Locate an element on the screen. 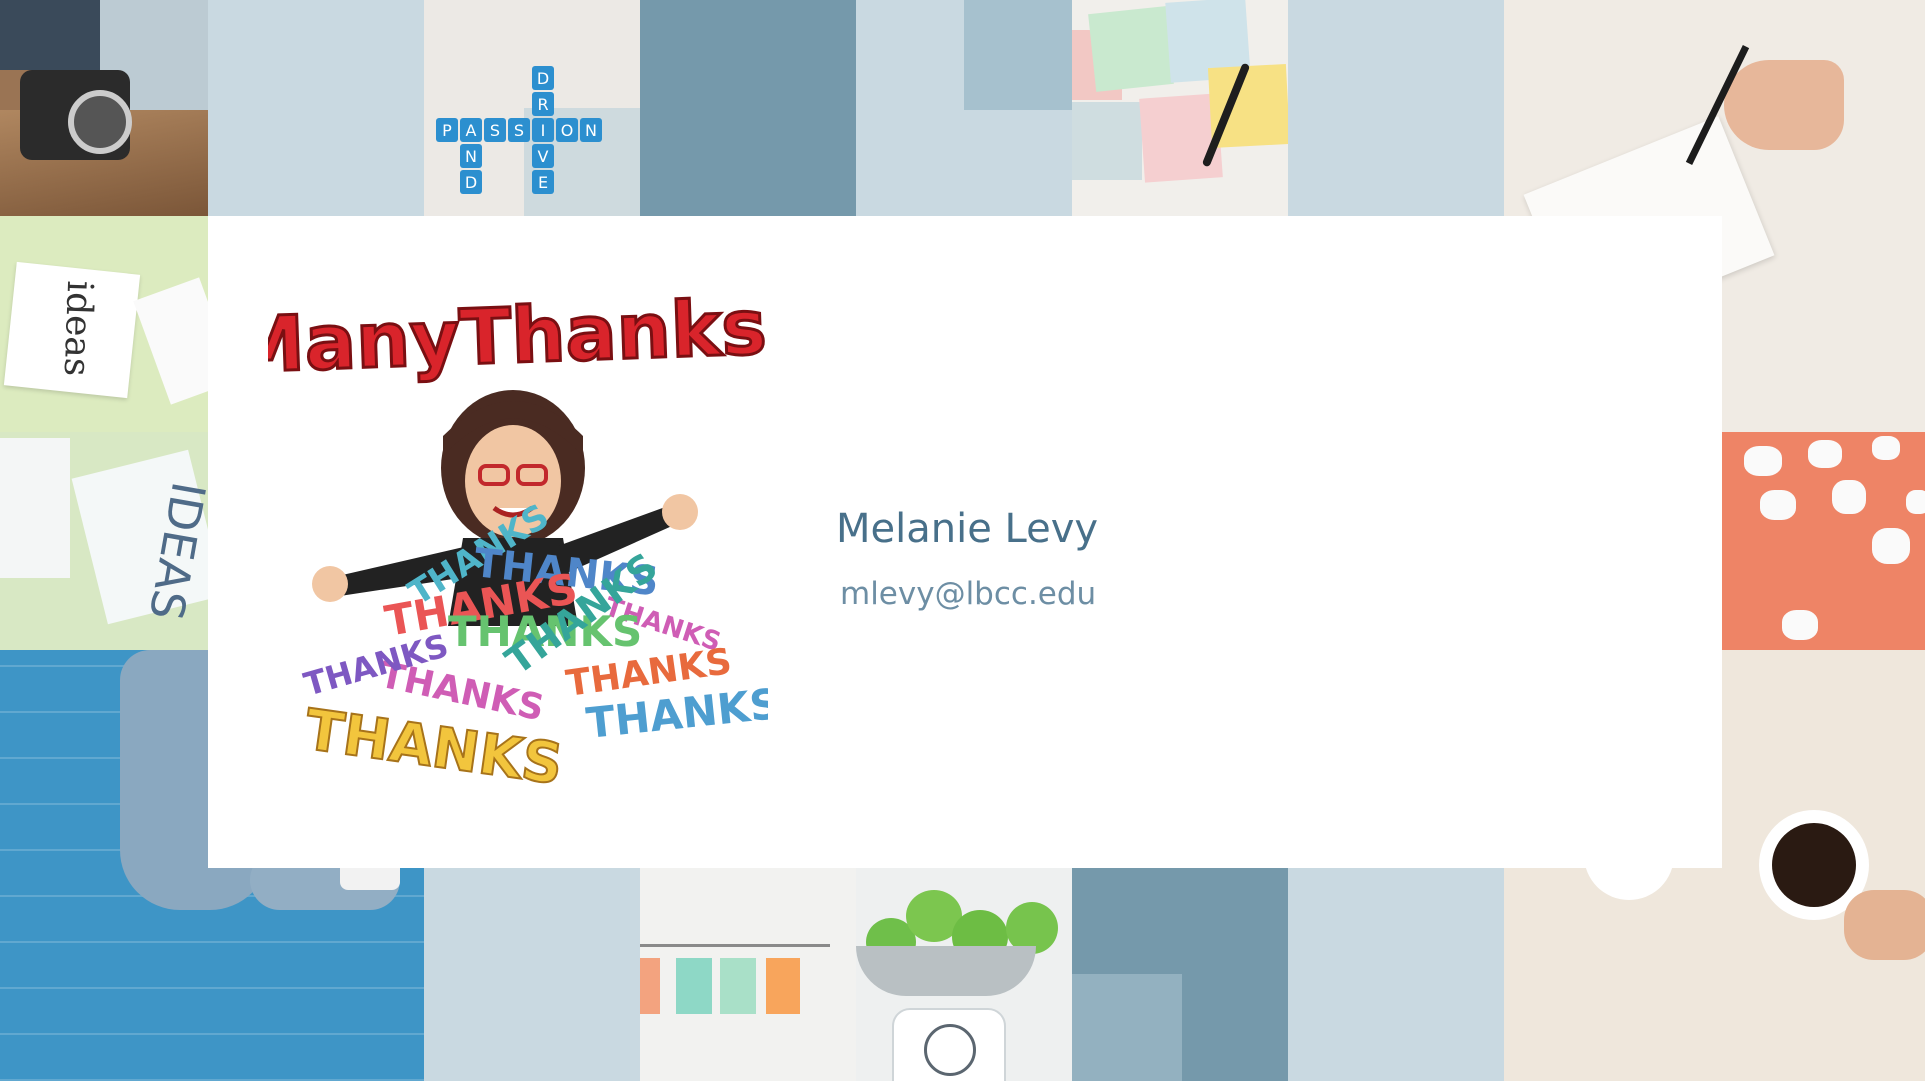  scrabble-letter: I is located at coordinates (543, 130).